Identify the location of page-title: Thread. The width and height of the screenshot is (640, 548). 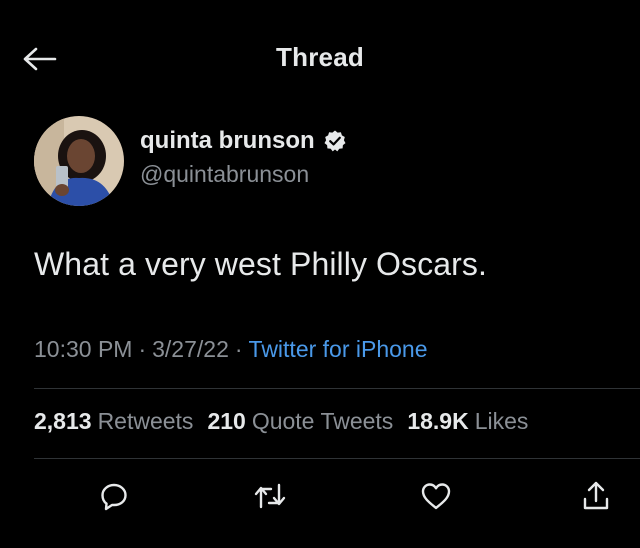
(320, 57).